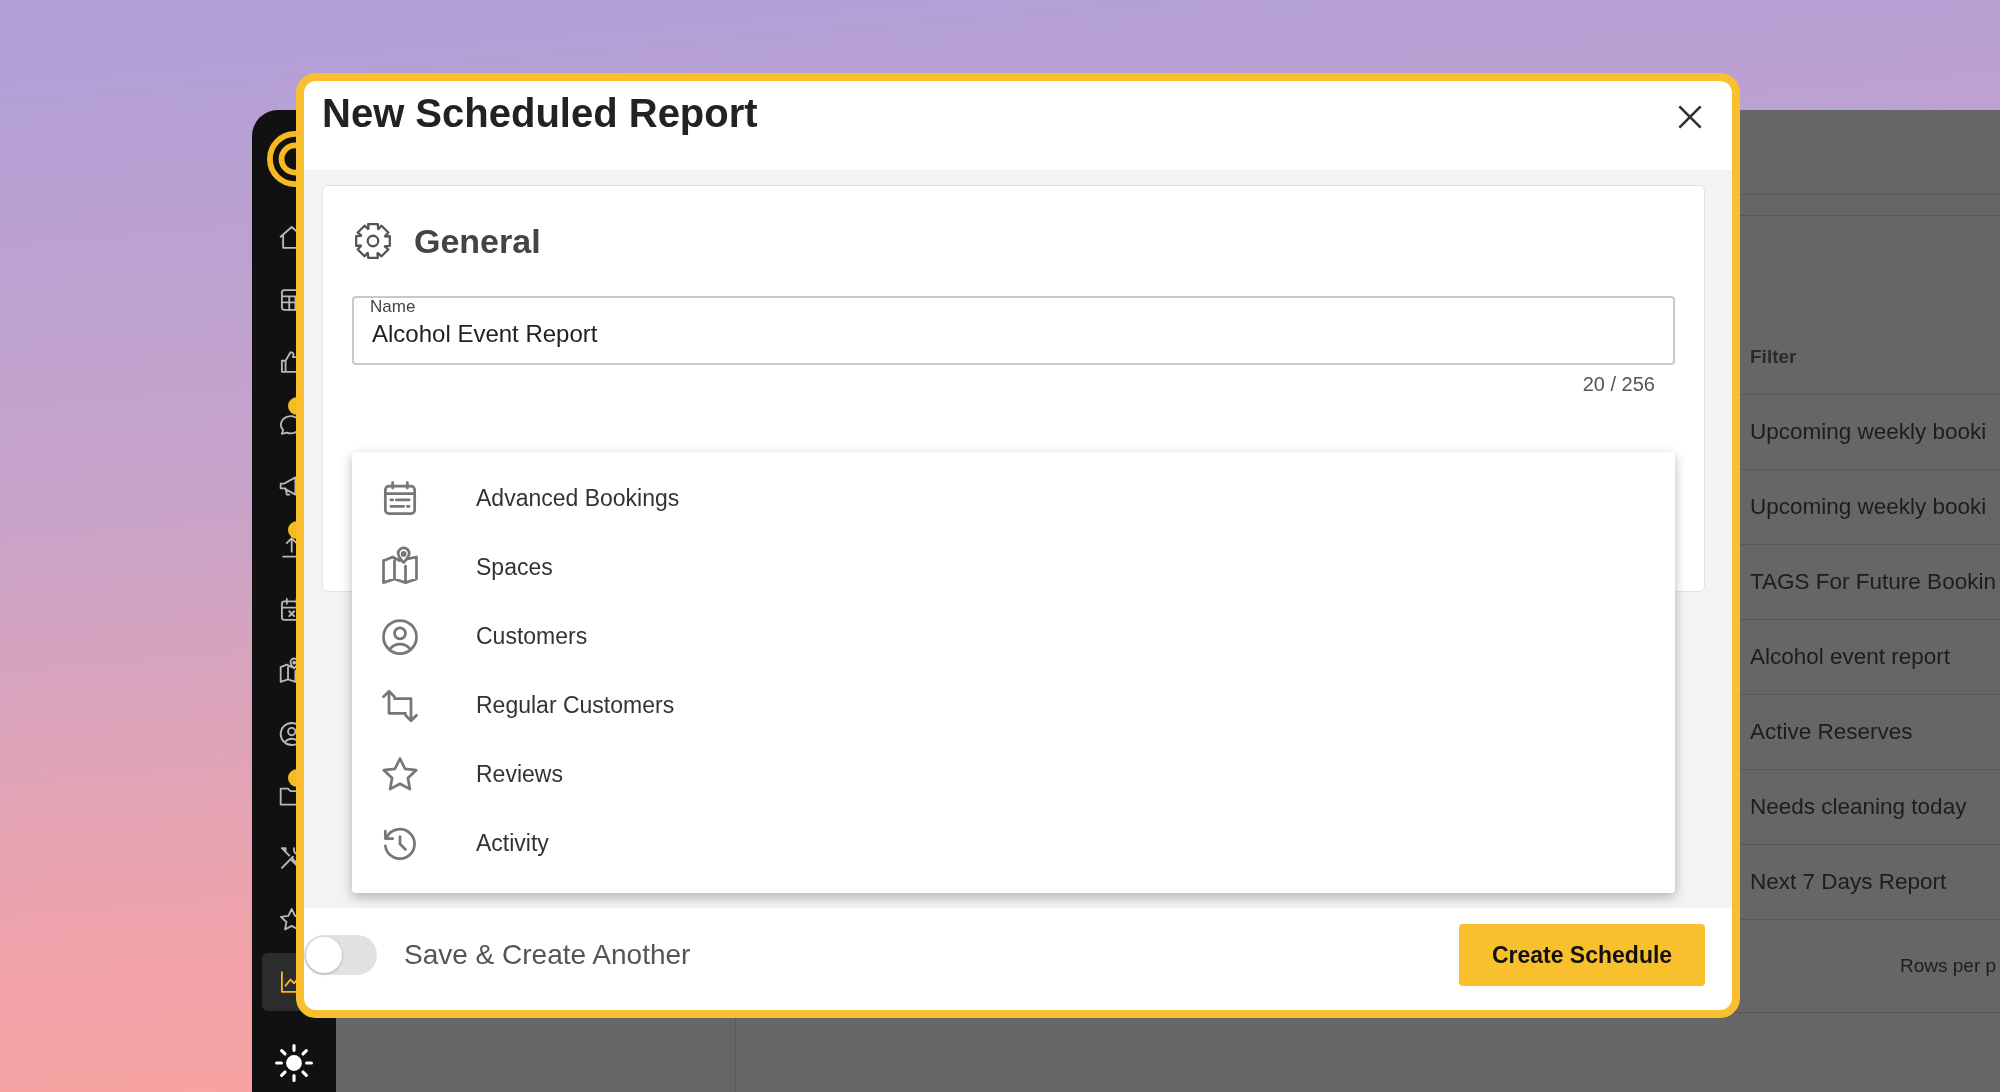  What do you see at coordinates (477, 241) in the screenshot?
I see `section-title: General` at bounding box center [477, 241].